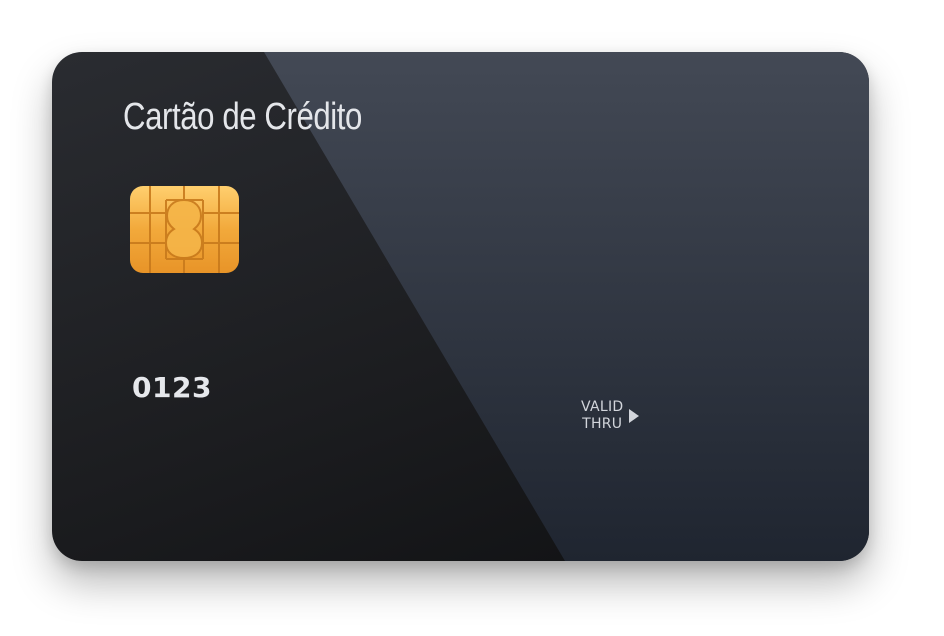  I want to click on emv-chip-icon, so click(184, 229).